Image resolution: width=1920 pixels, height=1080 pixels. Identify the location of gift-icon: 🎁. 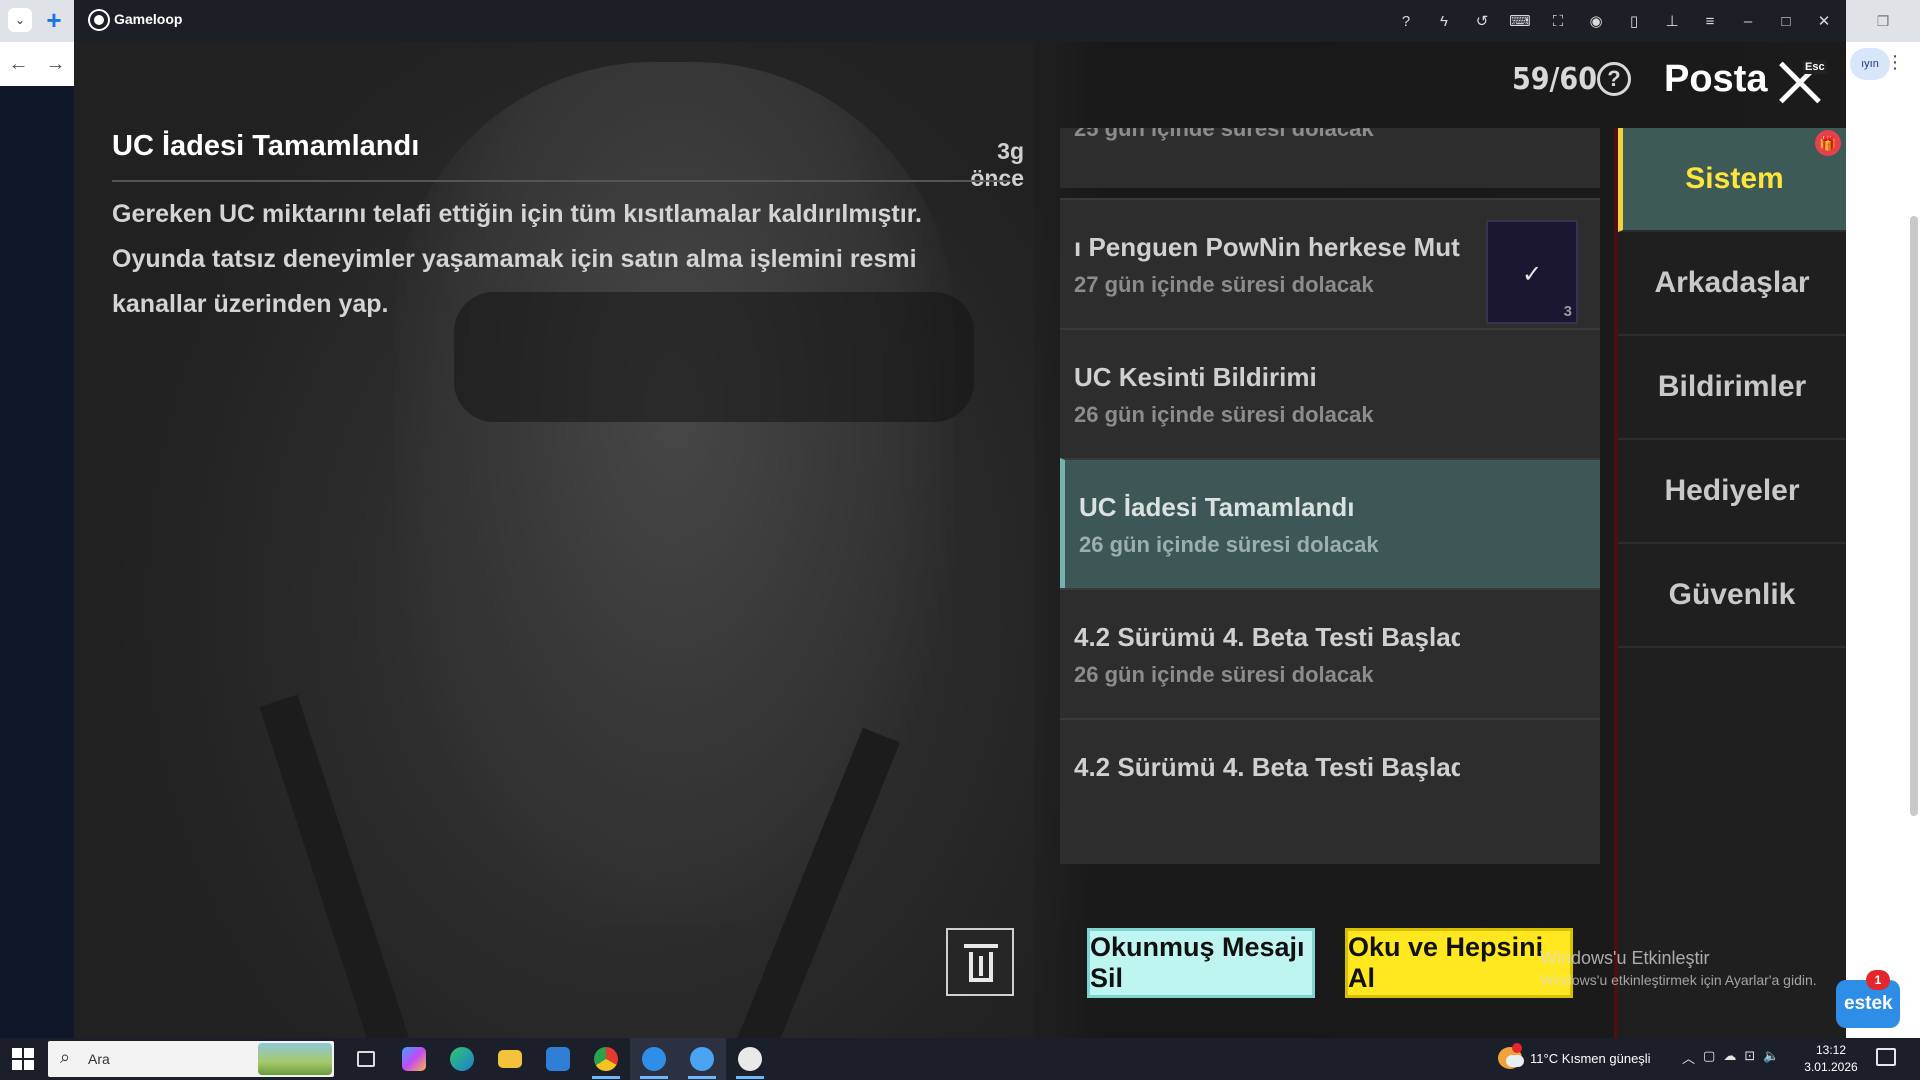
(1828, 143).